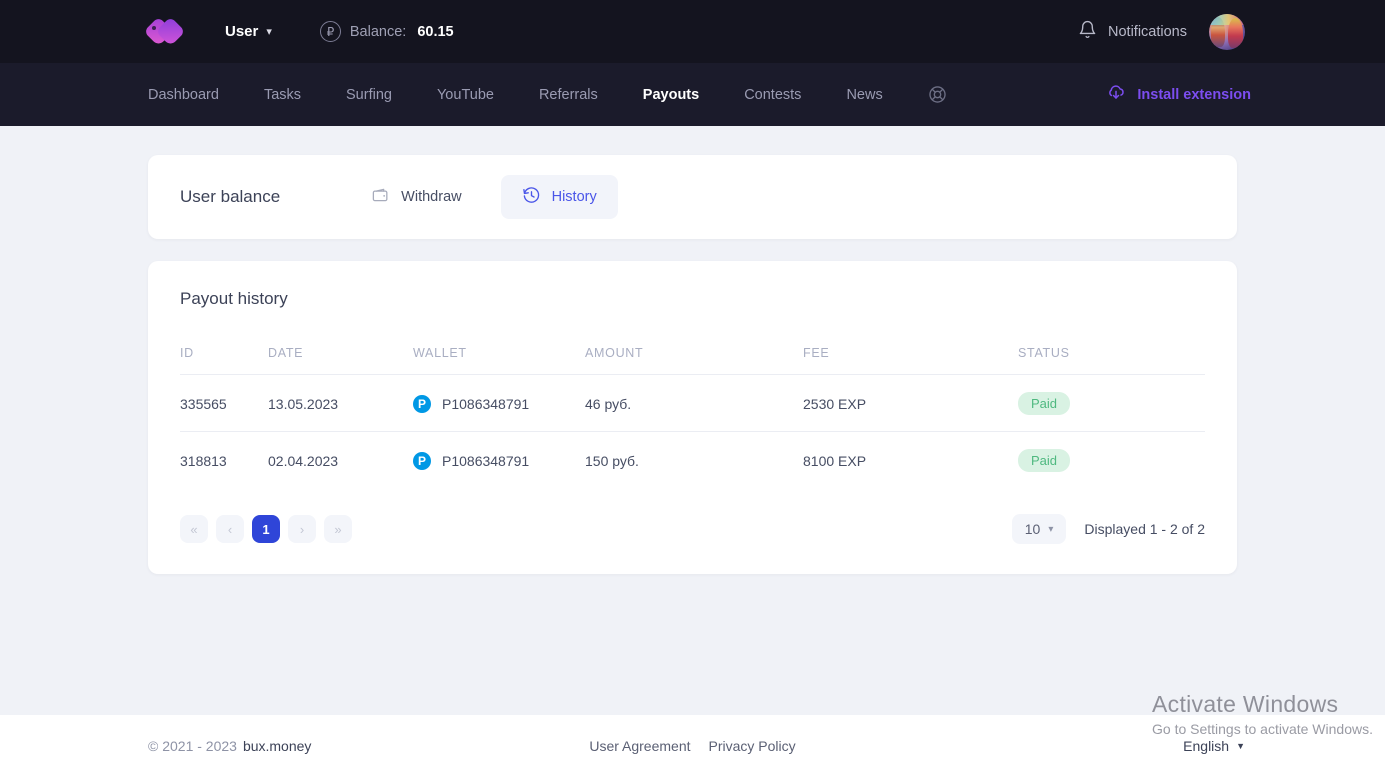 Image resolution: width=1385 pixels, height=777 pixels. Describe the element at coordinates (282, 95) in the screenshot. I see `nav-item-tasks: Tasks` at that location.